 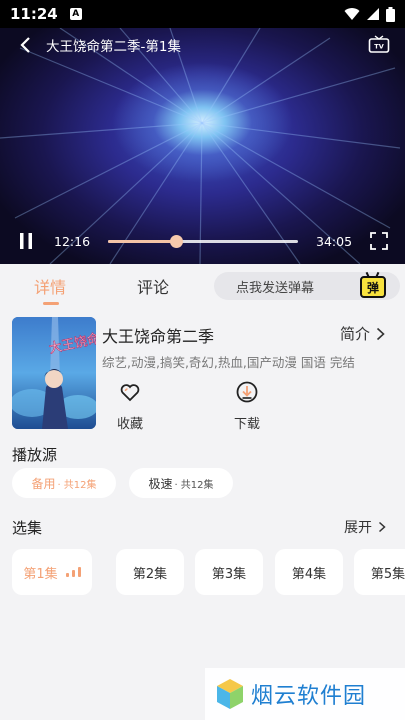 I want to click on tab-detail: 详情, so click(x=50, y=286).